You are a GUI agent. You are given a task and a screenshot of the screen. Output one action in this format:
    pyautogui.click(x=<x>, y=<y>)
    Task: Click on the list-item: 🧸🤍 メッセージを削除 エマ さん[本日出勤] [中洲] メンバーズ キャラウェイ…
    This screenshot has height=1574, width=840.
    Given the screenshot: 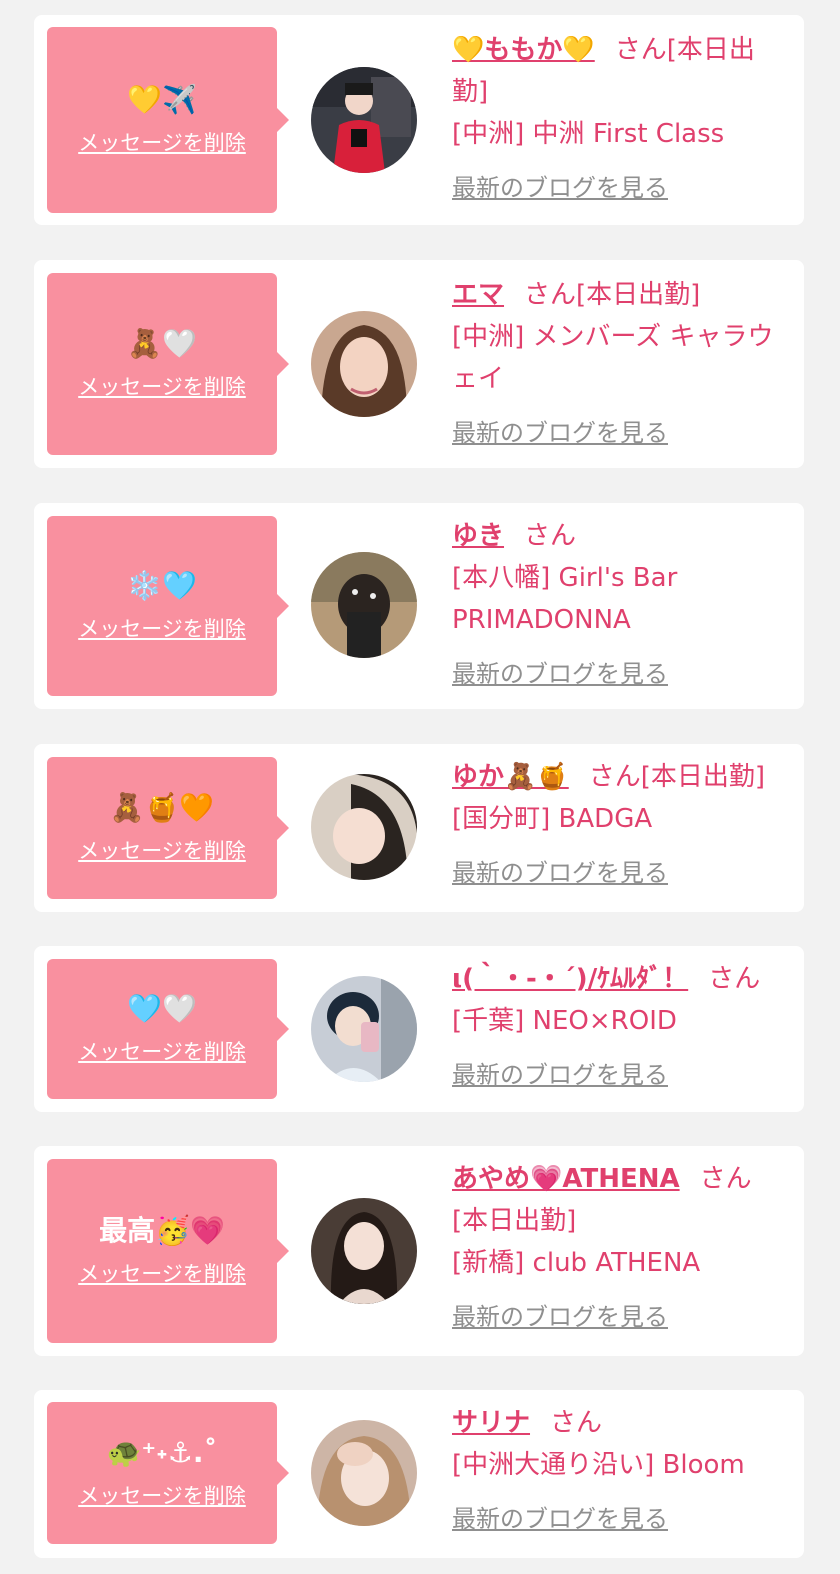 What is the action you would take?
    pyautogui.click(x=419, y=364)
    